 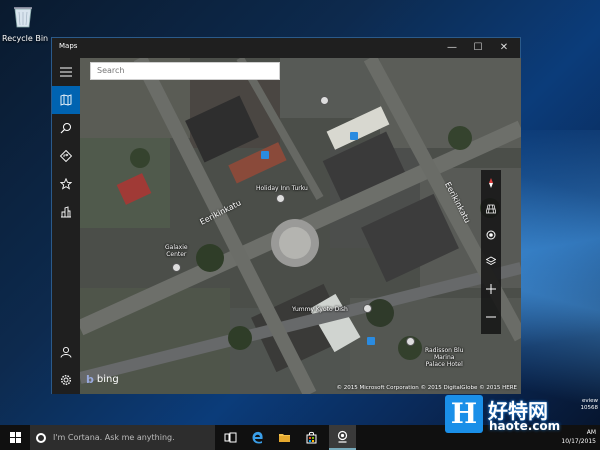 I want to click on sign-in-icon, so click(x=66, y=352).